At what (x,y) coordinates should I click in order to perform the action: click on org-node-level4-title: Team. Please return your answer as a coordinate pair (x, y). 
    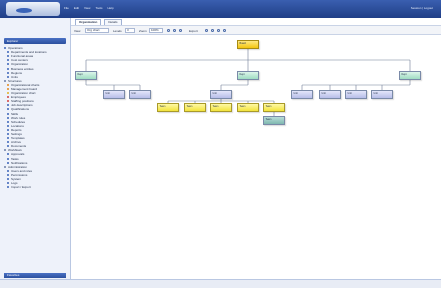
    Looking at the image, I should click on (268, 119).